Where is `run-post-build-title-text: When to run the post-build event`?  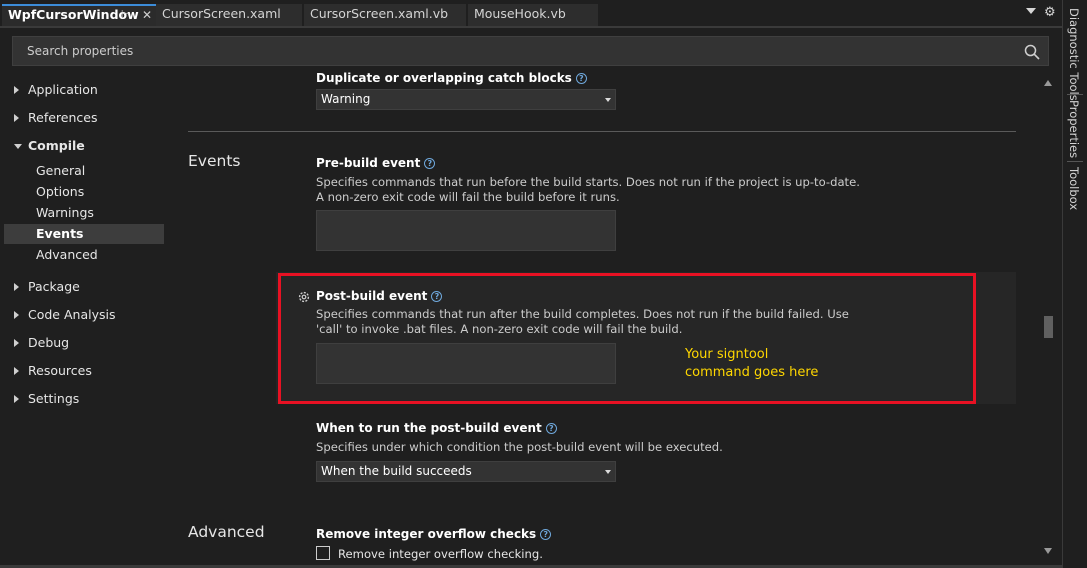 run-post-build-title-text: When to run the post-build event is located at coordinates (429, 428).